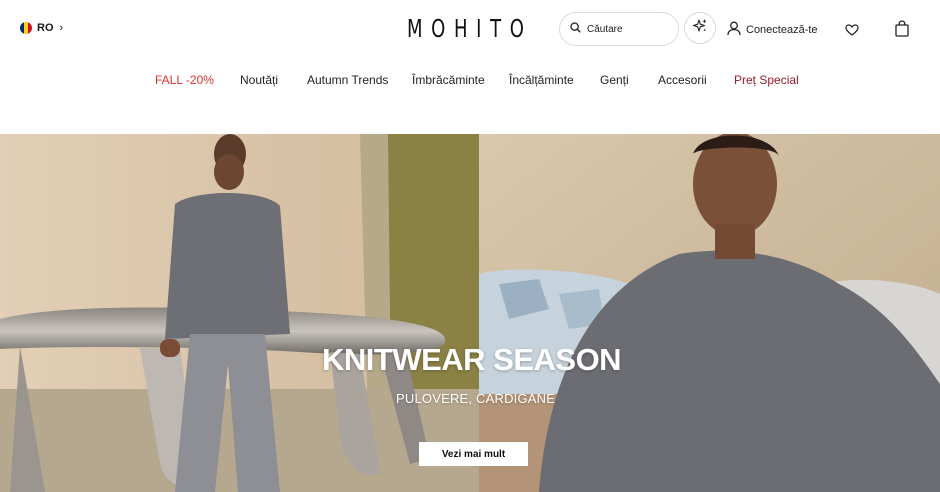  I want to click on nav-item-clothing: Îmbrăcăminte, so click(448, 80).